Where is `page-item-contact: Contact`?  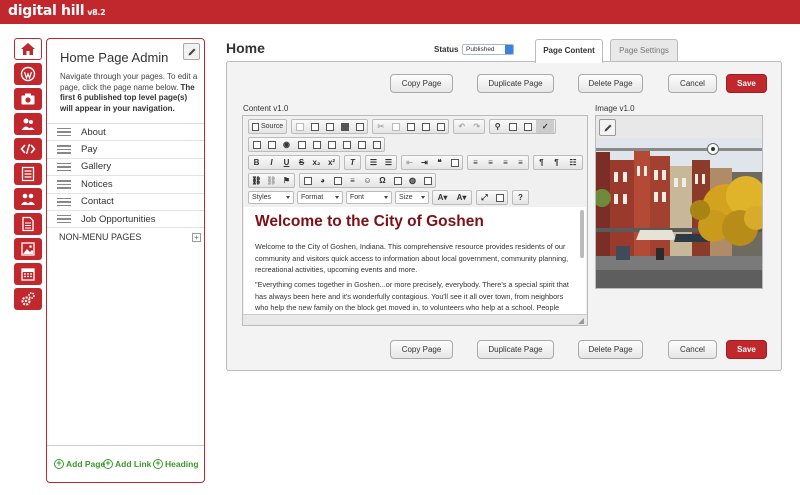
page-item-contact: Contact is located at coordinates (125, 202).